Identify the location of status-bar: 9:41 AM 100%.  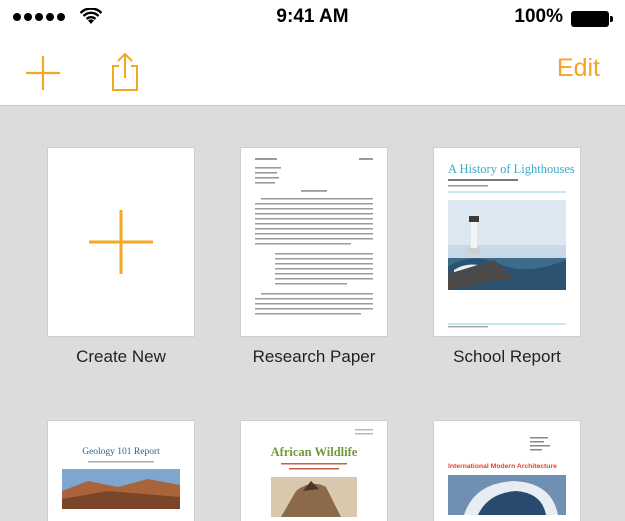
(312, 19).